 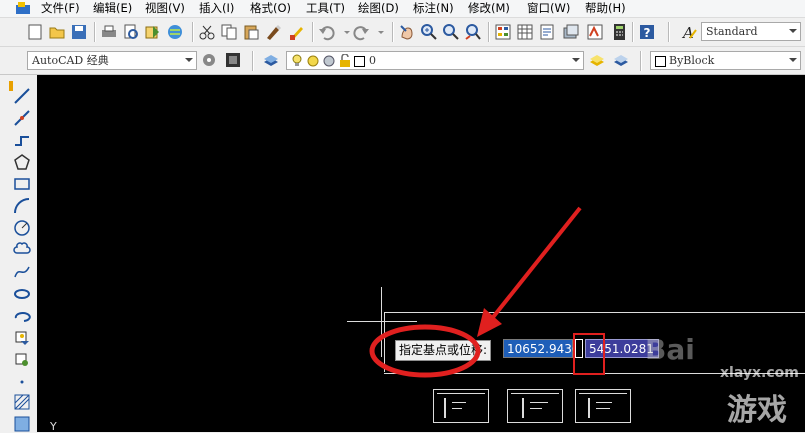 I want to click on color-swatch, so click(x=660, y=61).